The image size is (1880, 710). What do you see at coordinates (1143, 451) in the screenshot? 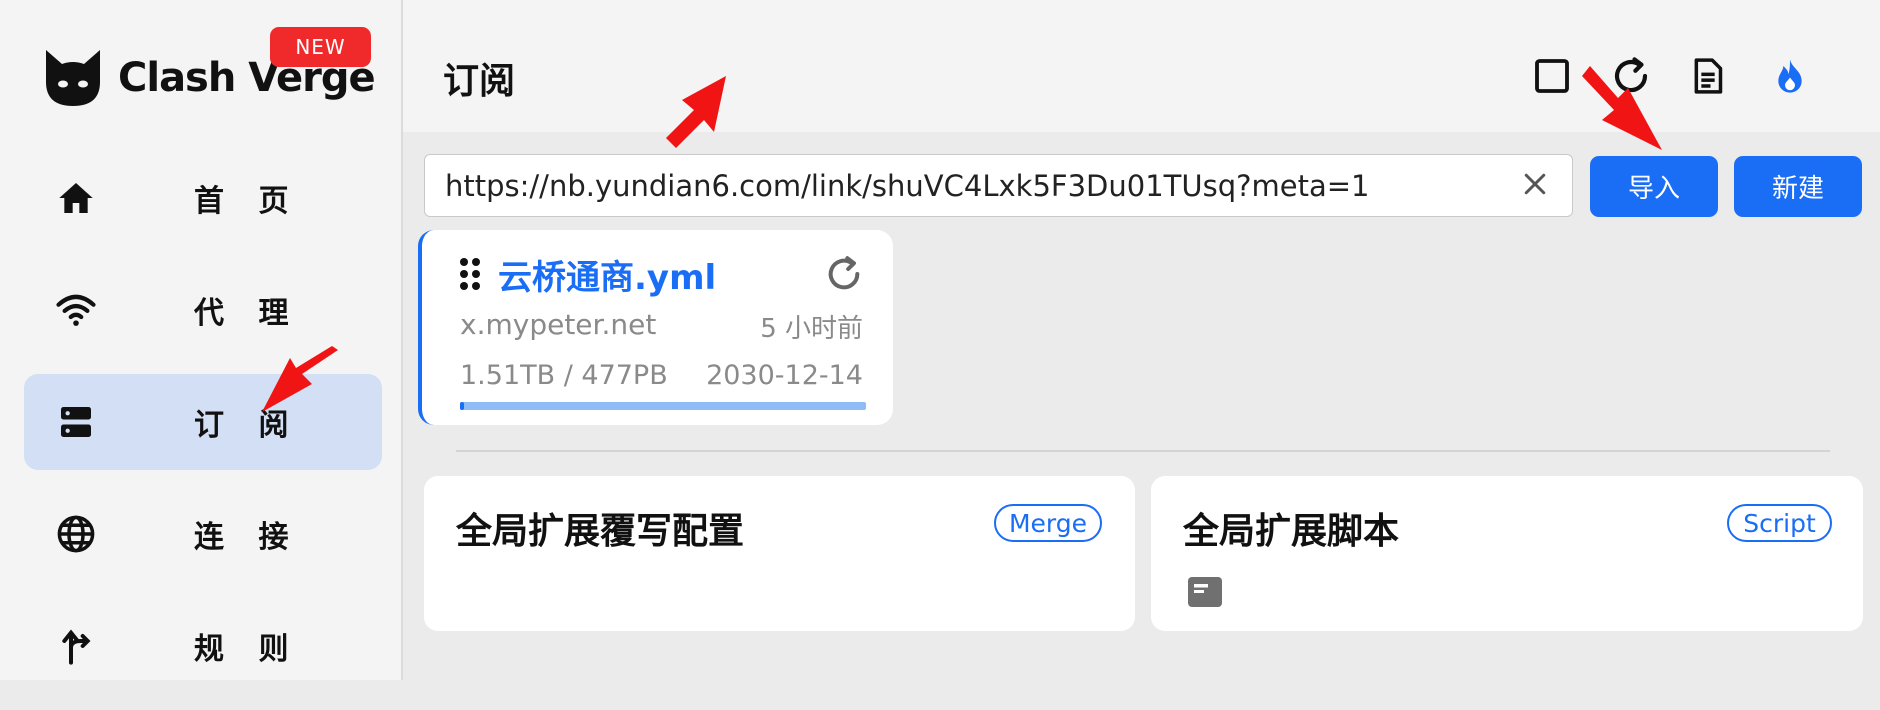
I see `section-divider` at bounding box center [1143, 451].